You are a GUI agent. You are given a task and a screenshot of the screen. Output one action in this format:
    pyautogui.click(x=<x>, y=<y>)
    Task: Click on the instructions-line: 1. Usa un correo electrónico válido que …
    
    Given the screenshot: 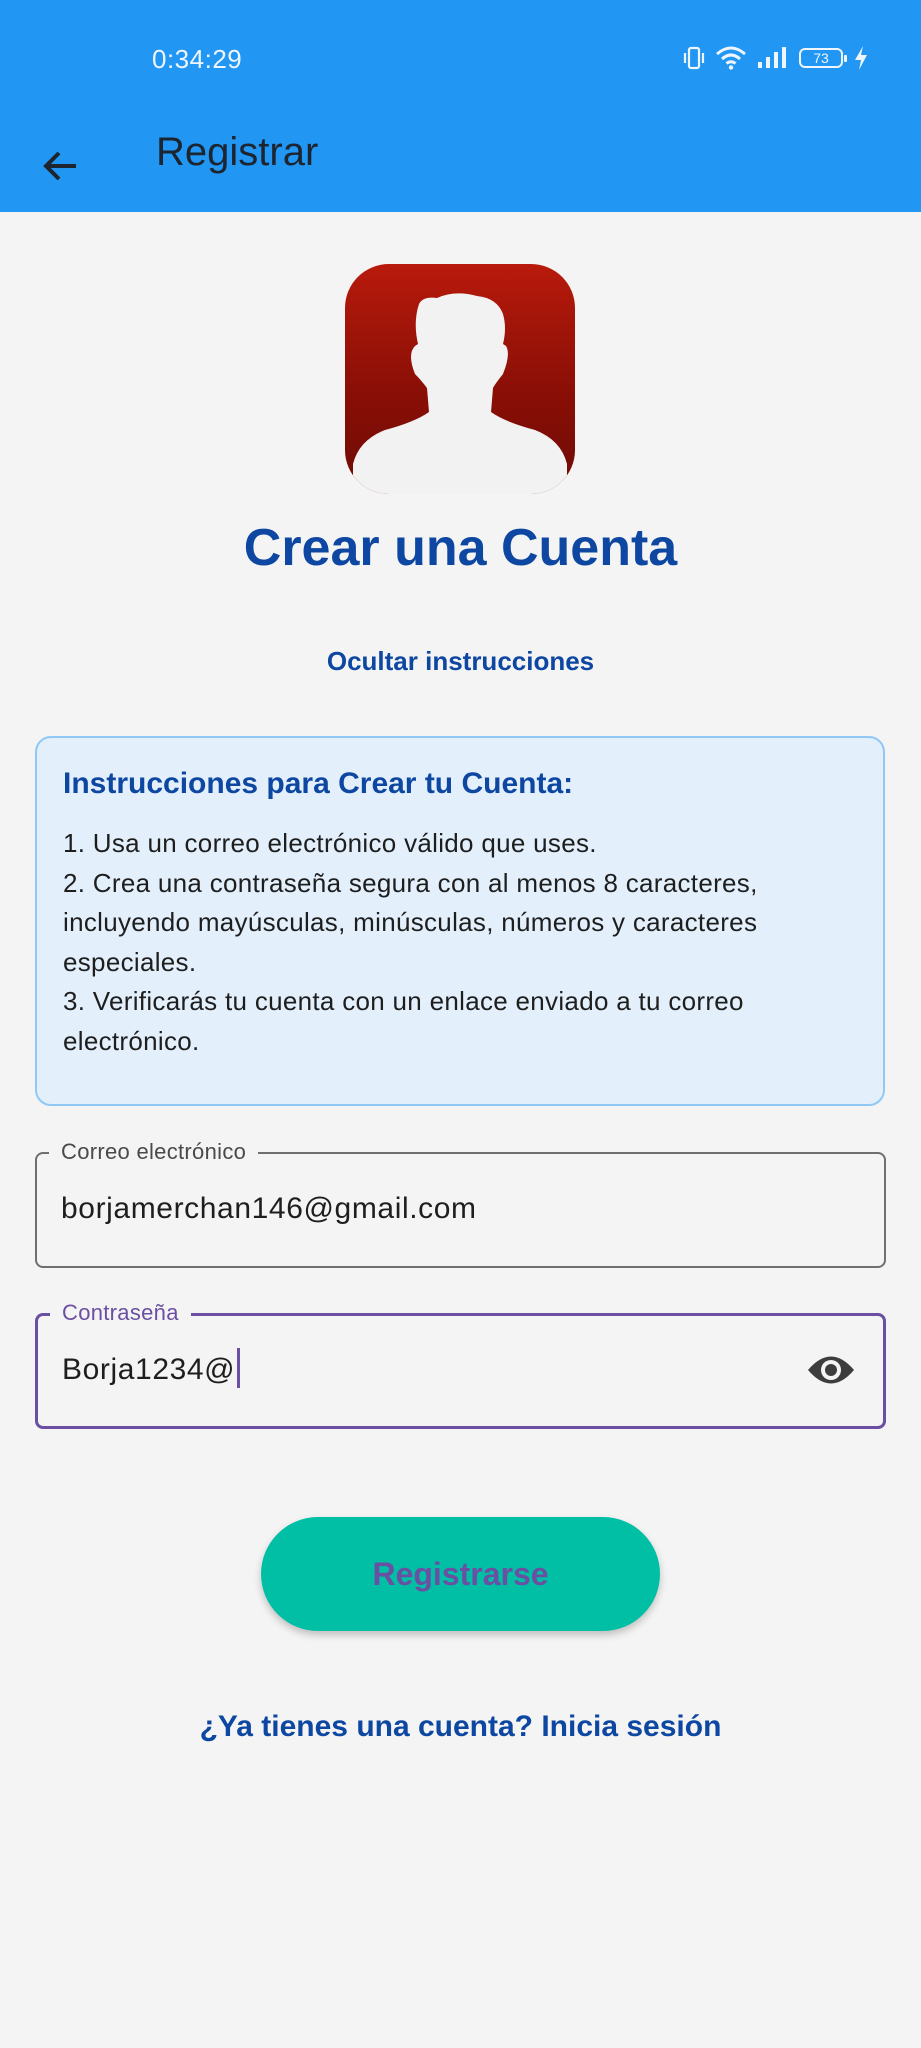 What is the action you would take?
    pyautogui.click(x=330, y=843)
    